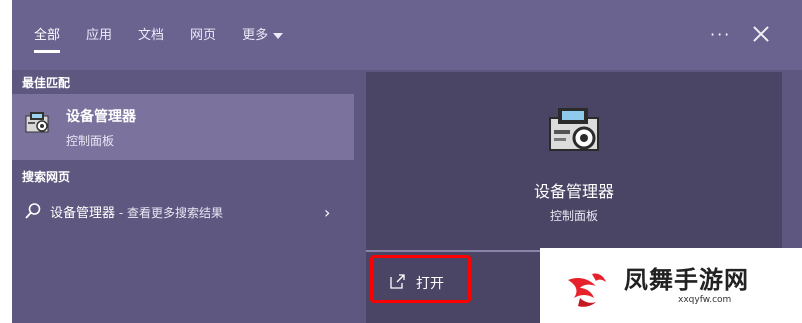 The image size is (802, 323). I want to click on web-search-suffix: - 查看更多搜索结果, so click(169, 213).